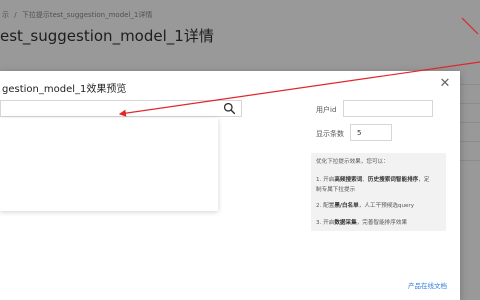 This screenshot has height=300, width=480. I want to click on user-id-field, so click(388, 108).